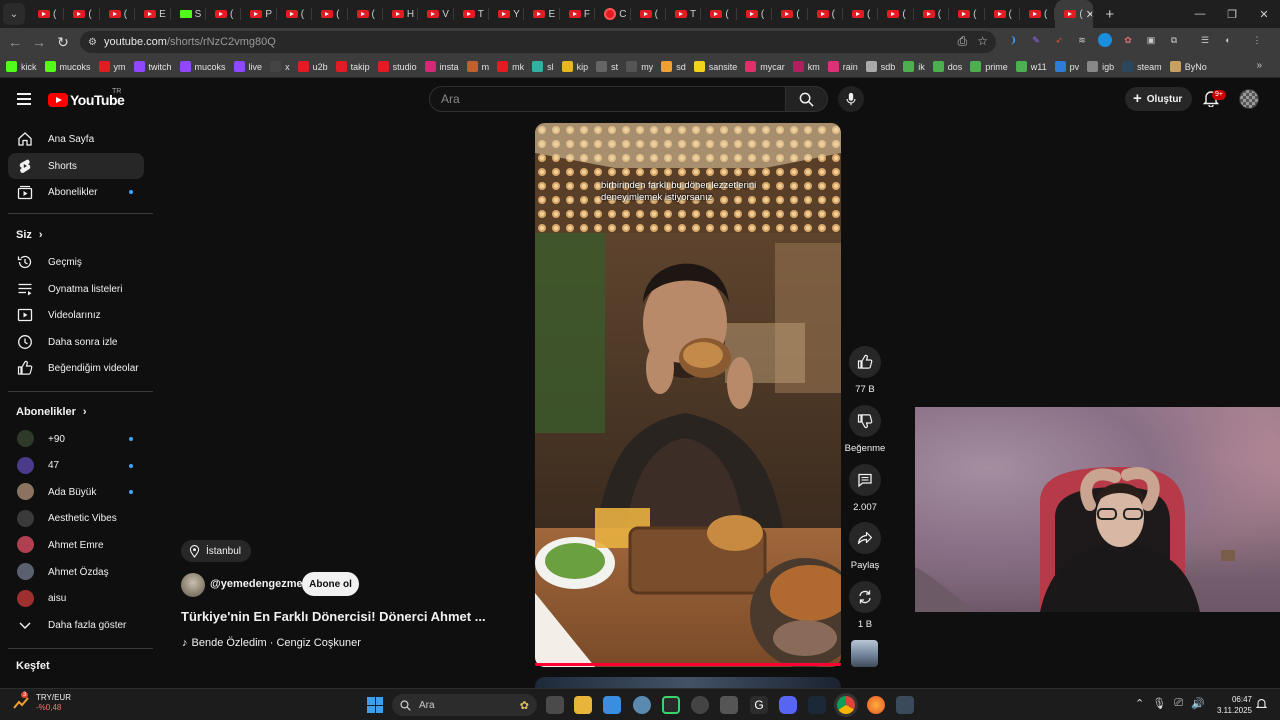 This screenshot has height=720, width=1280. What do you see at coordinates (112, 66) in the screenshot?
I see `bookmark-ym: ym` at bounding box center [112, 66].